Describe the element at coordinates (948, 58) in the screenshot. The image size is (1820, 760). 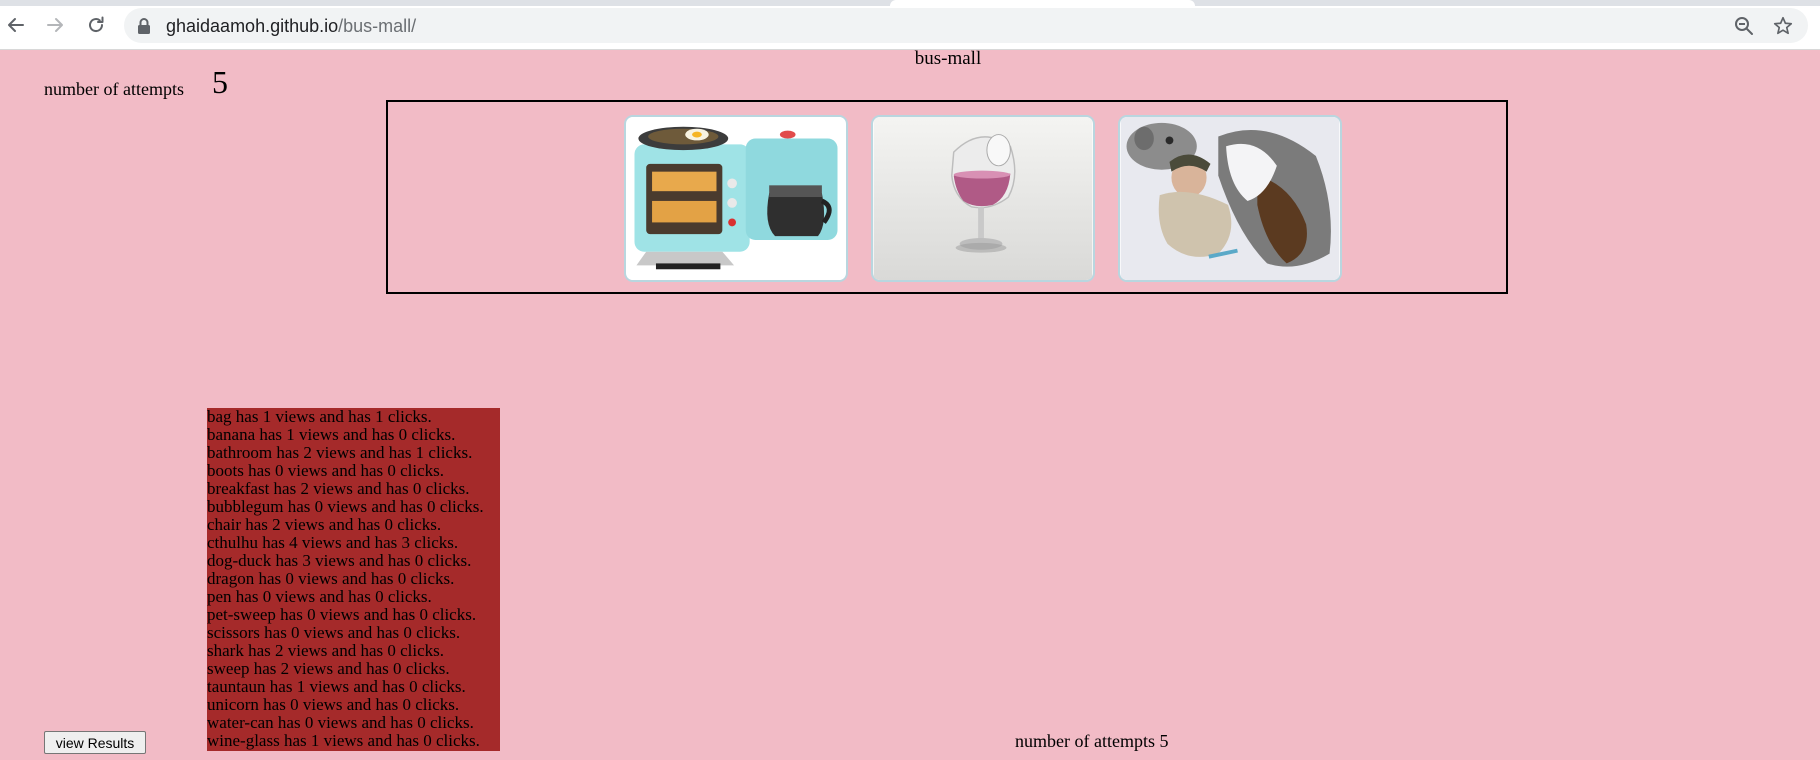
I see `page-title: bus-mall` at that location.